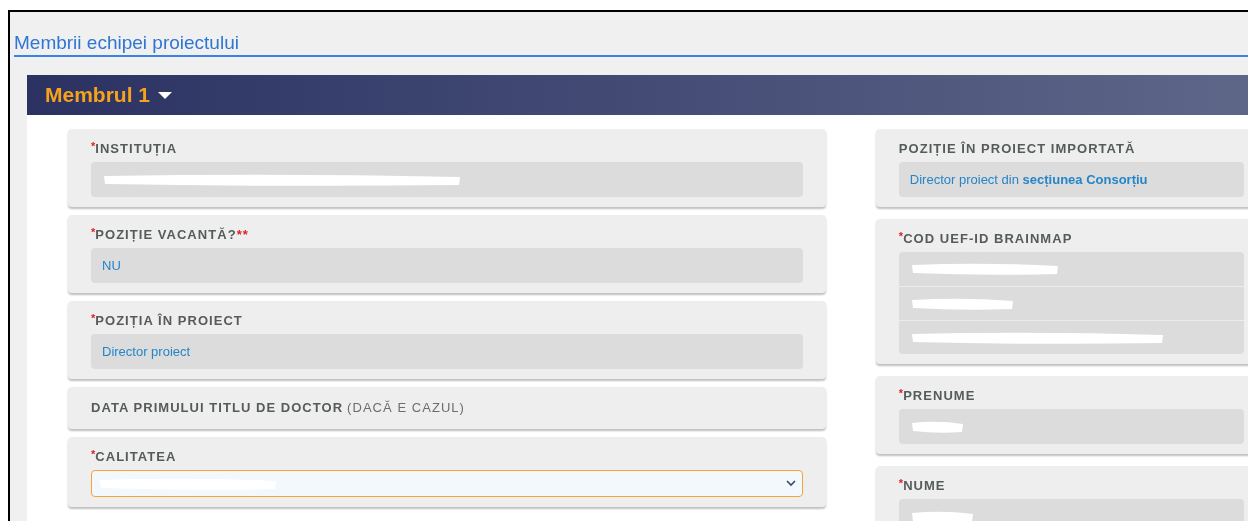 The height and width of the screenshot is (521, 1248). I want to click on value-field: Director proiect, so click(447, 351).